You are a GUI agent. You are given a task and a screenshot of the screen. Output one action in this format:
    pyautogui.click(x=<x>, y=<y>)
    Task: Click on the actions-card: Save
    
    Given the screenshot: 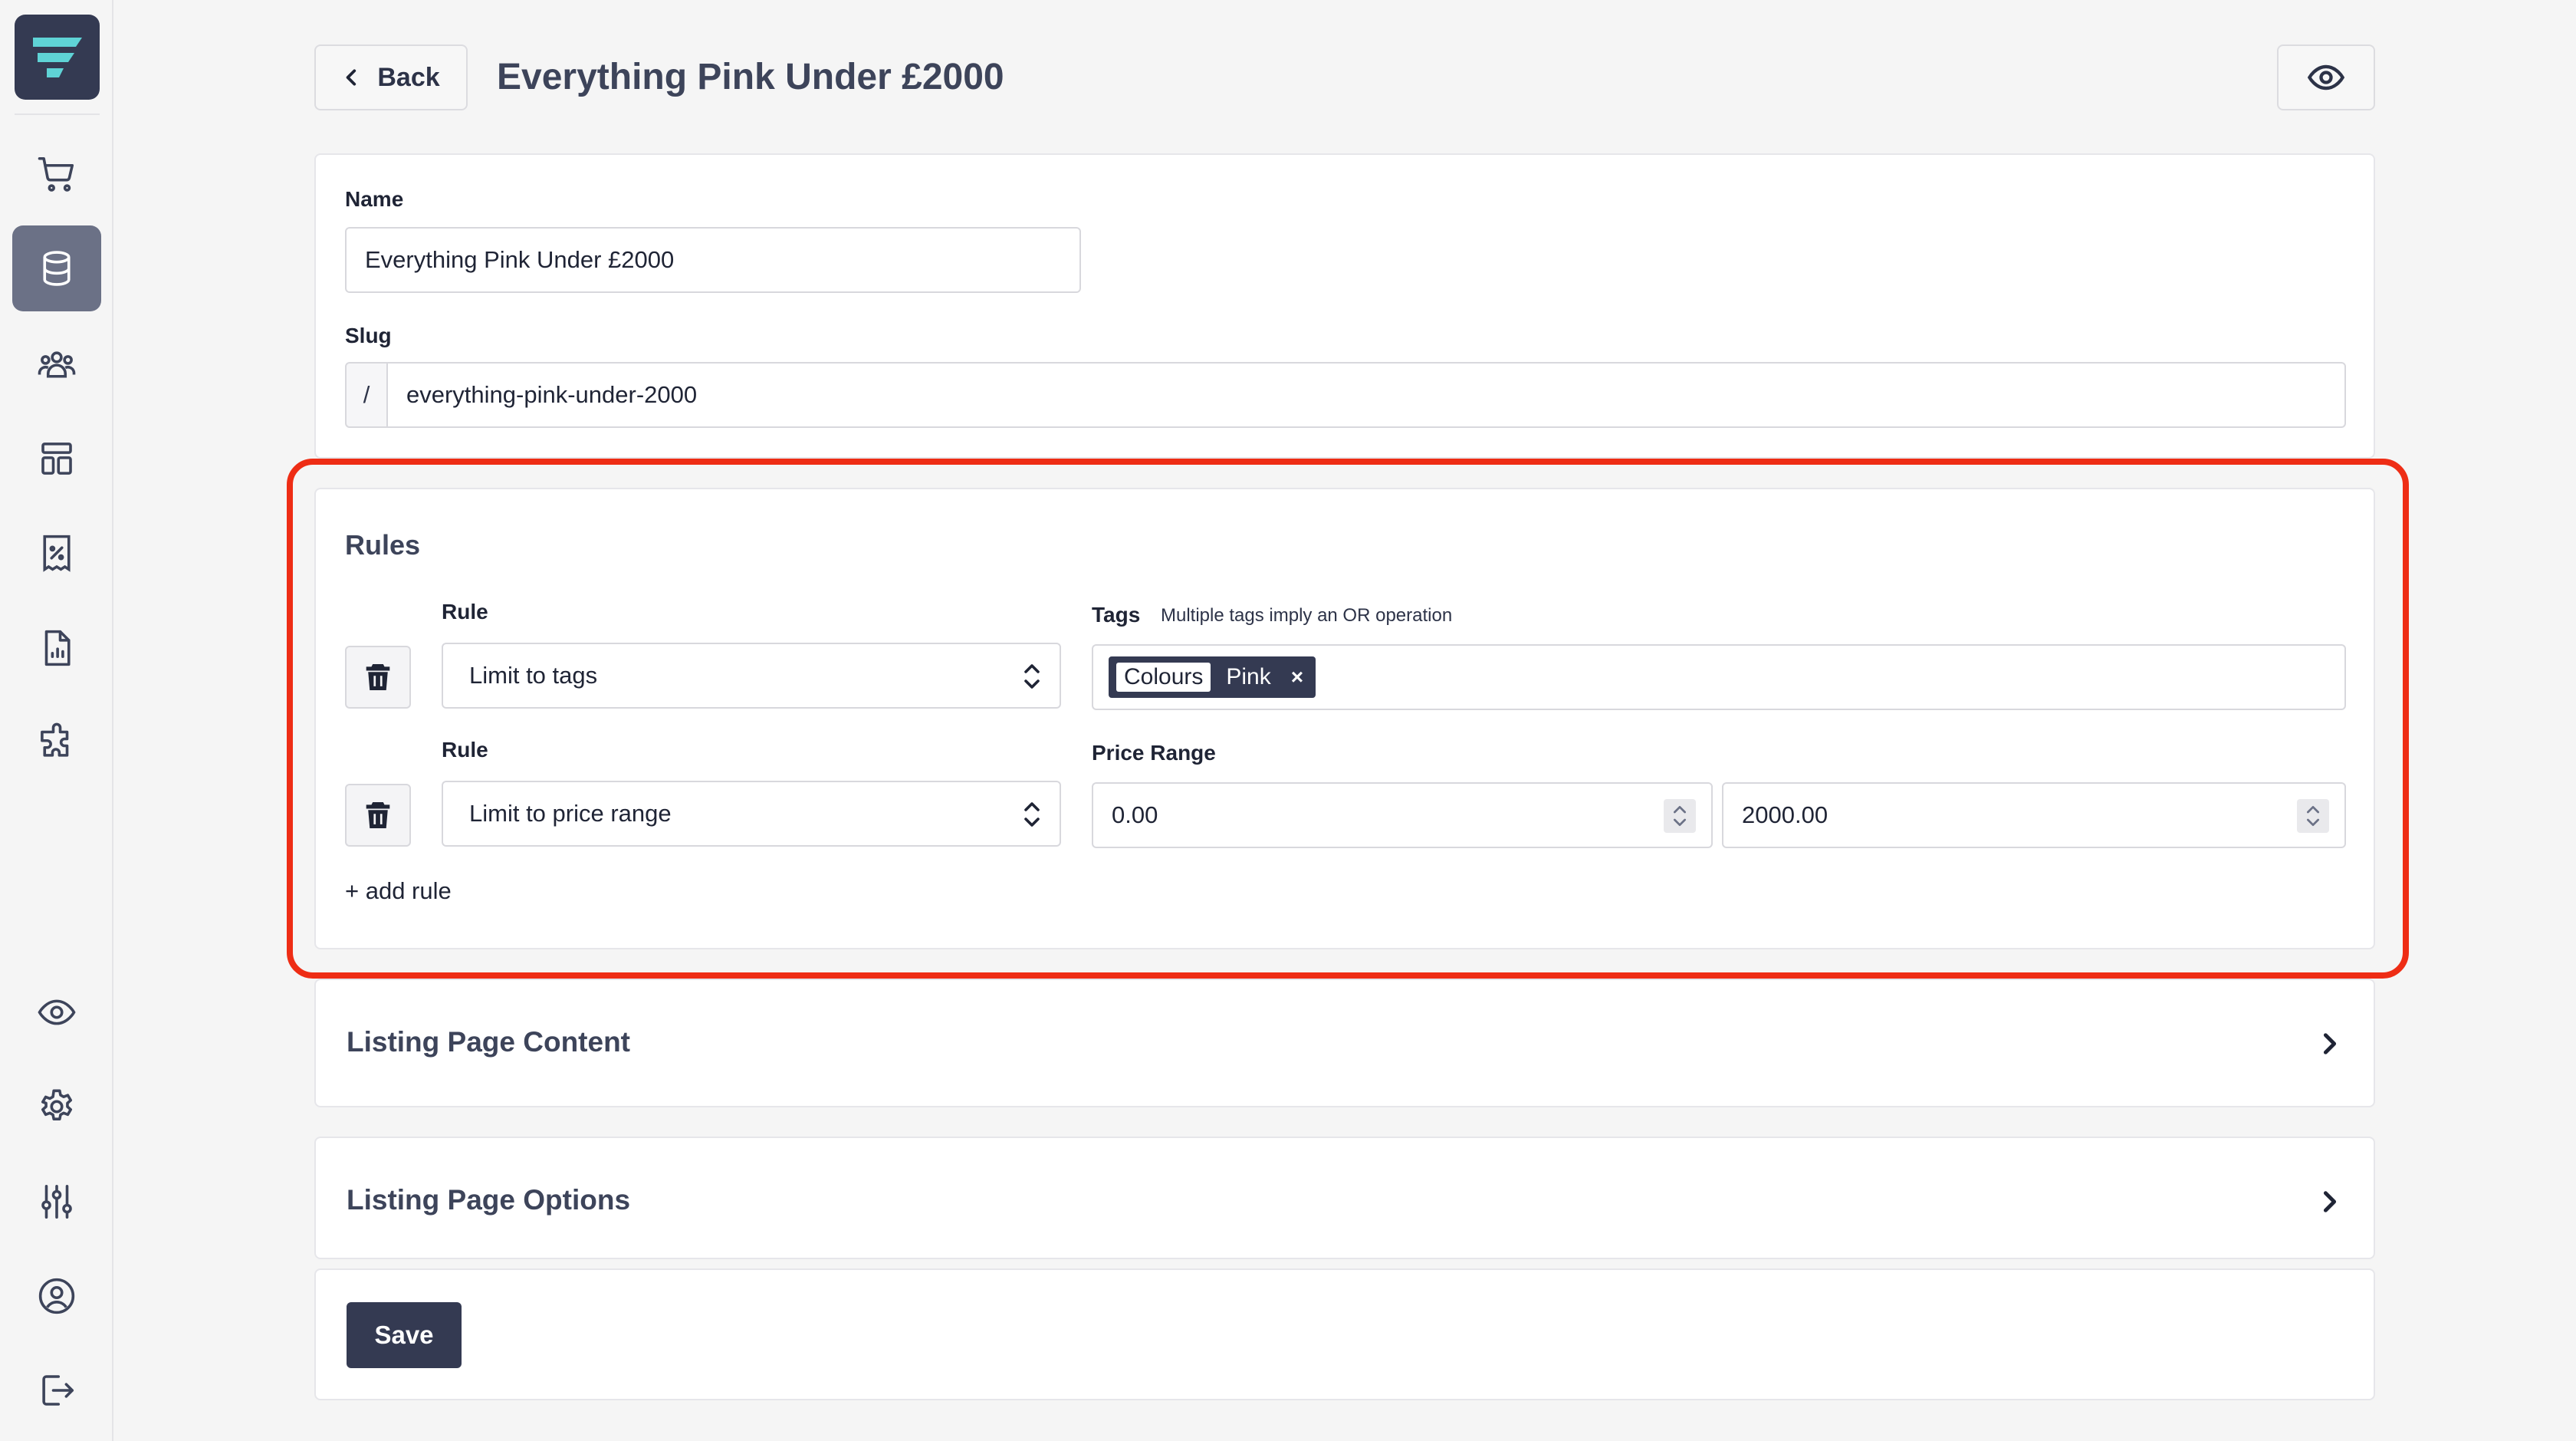 What is the action you would take?
    pyautogui.click(x=1344, y=1334)
    